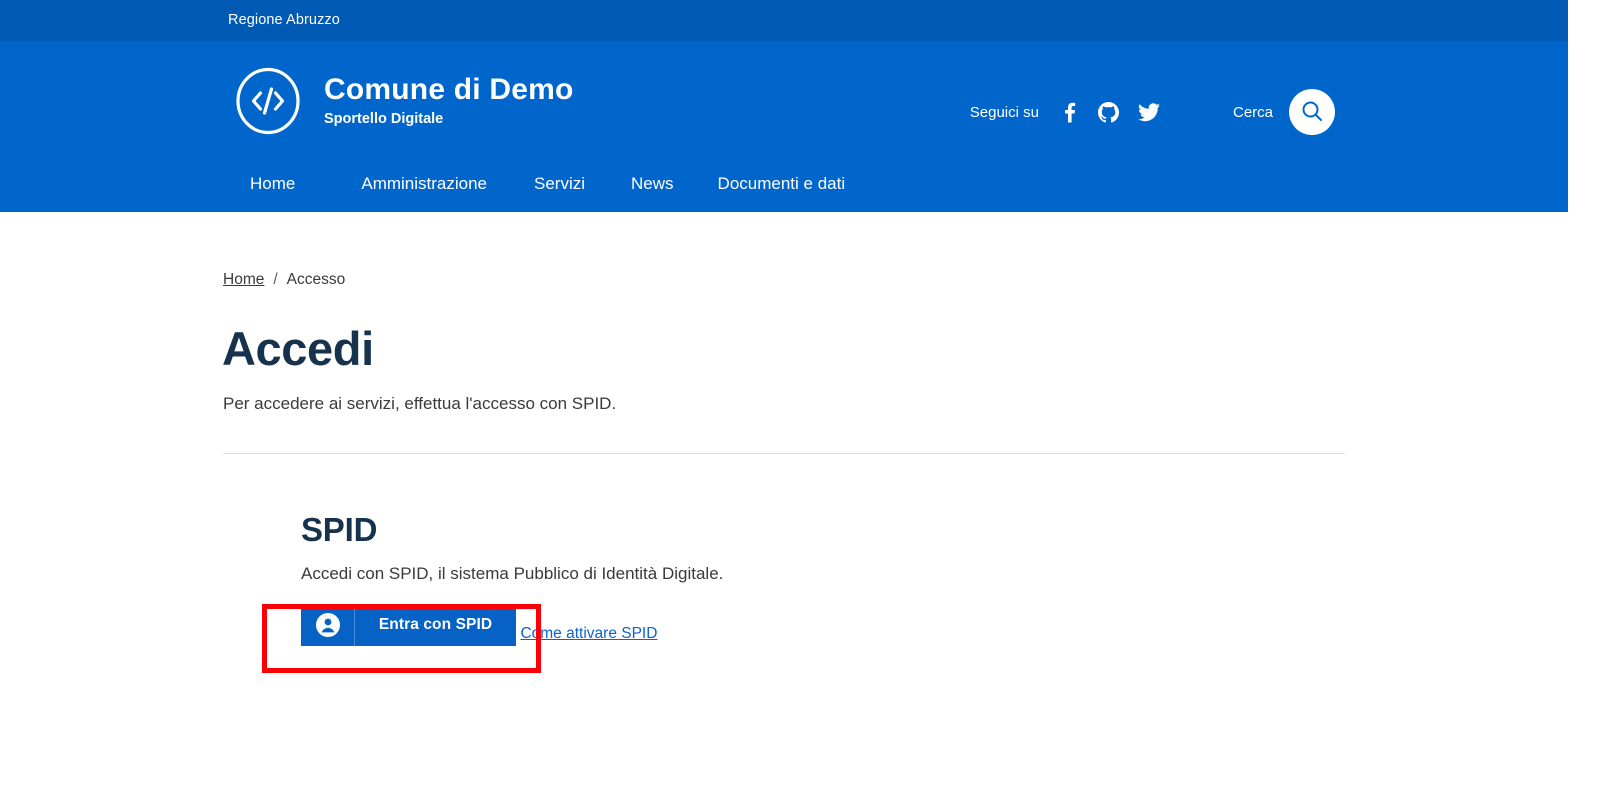 The image size is (1612, 798). I want to click on search-button, so click(1312, 112).